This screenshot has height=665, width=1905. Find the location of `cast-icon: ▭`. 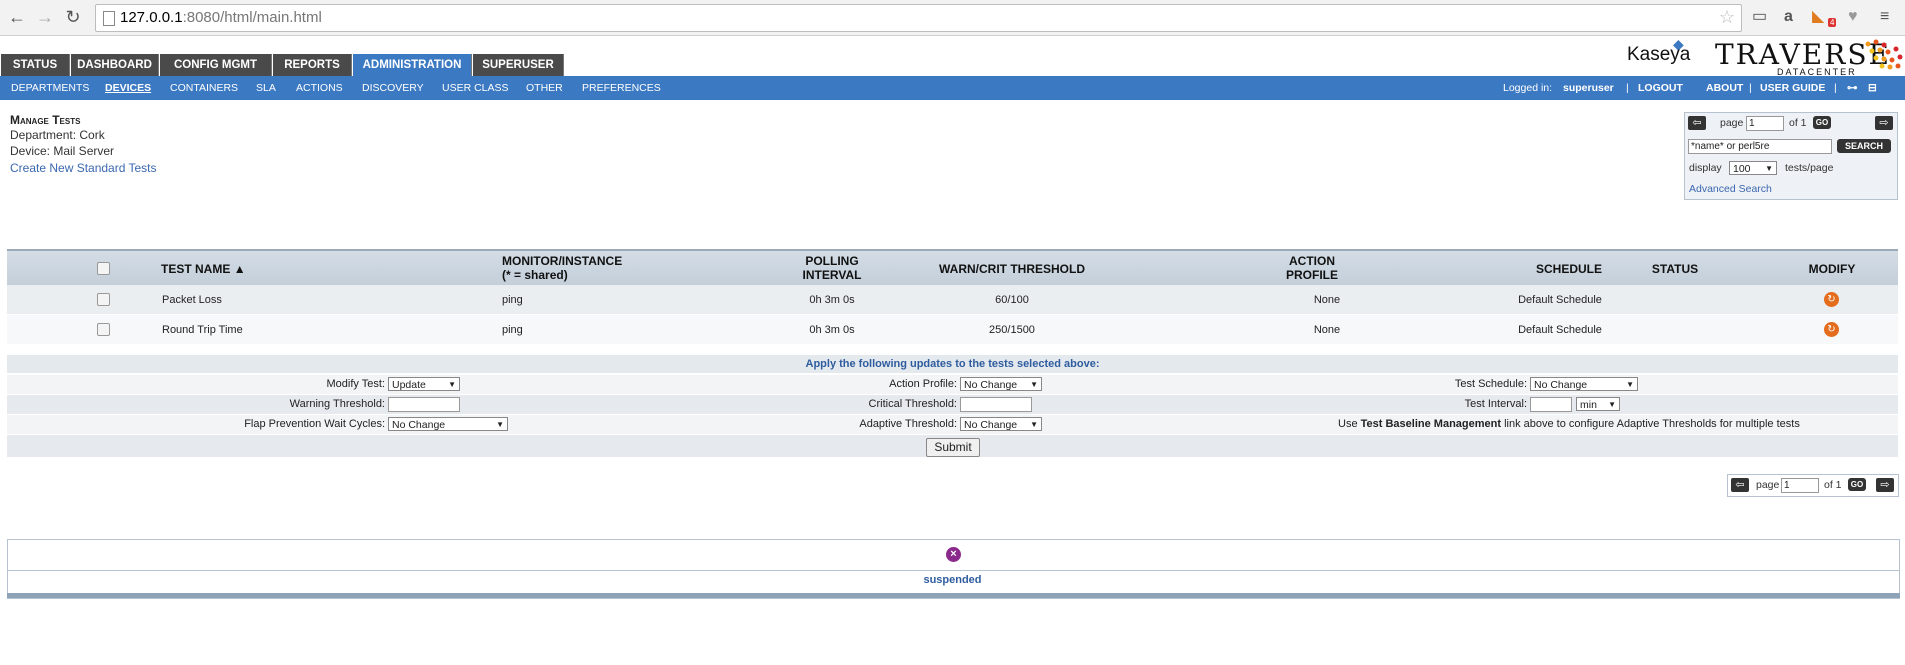

cast-icon: ▭ is located at coordinates (1759, 17).